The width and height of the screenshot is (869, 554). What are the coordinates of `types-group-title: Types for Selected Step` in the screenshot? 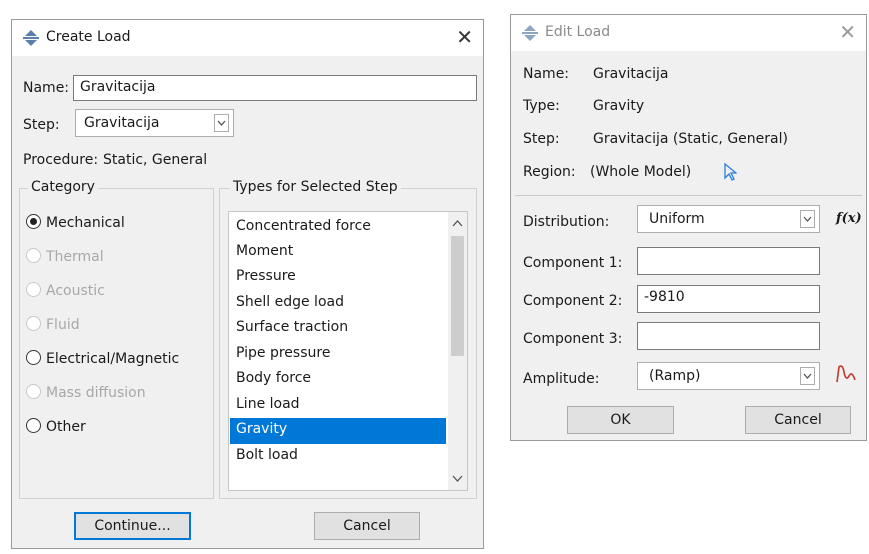 It's located at (315, 187).